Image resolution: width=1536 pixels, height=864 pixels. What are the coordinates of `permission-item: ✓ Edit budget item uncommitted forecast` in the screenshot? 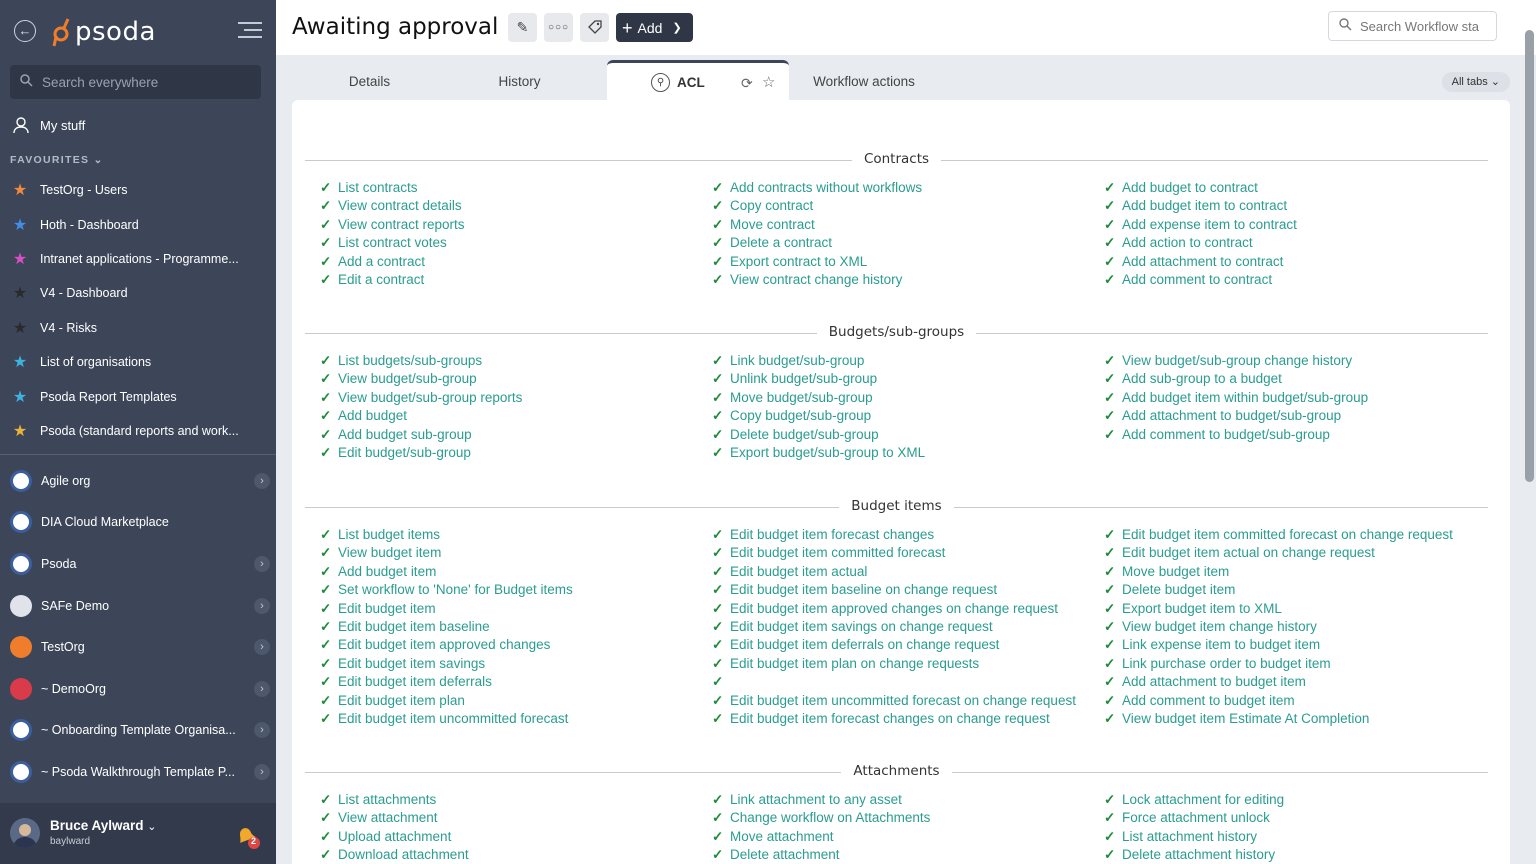 It's located at (508, 719).